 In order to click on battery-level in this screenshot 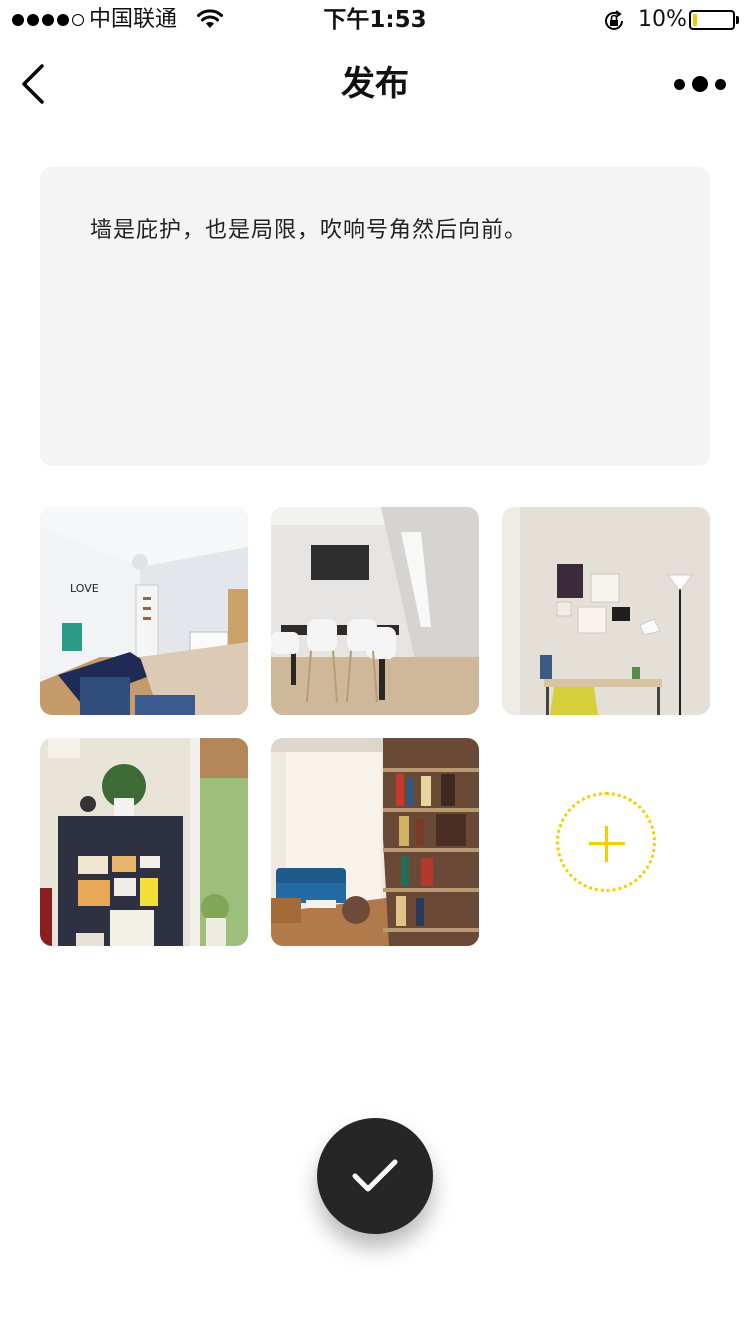, I will do `click(695, 20)`.